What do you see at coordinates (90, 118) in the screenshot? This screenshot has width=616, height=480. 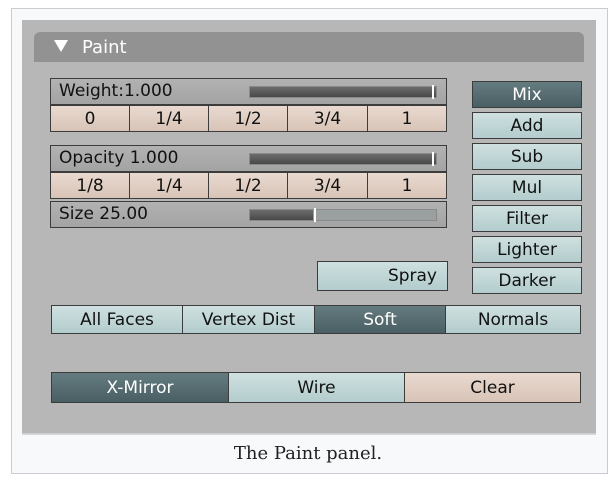 I see `weight-preset-0: 0` at bounding box center [90, 118].